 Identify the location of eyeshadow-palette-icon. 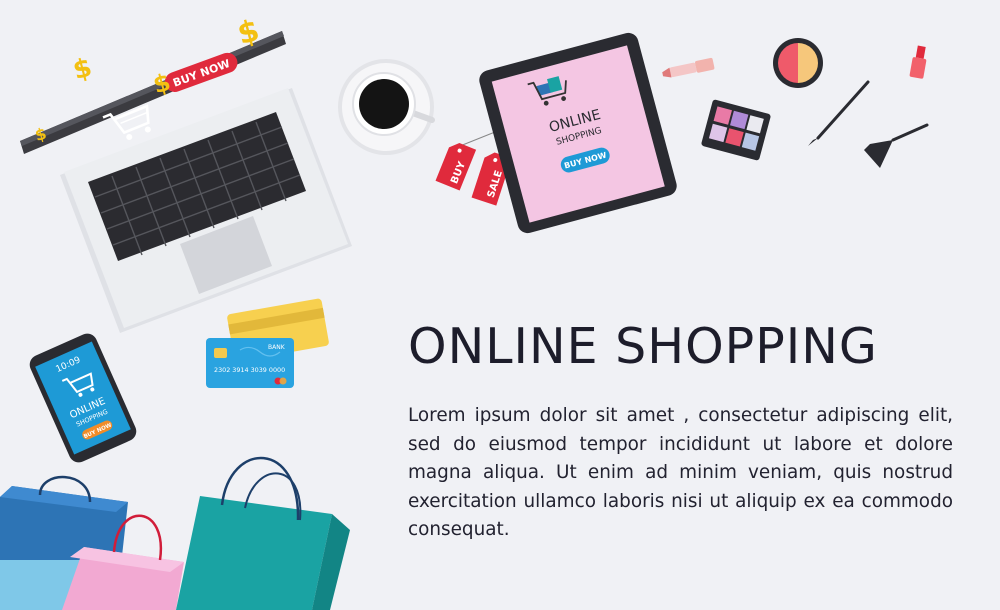
(736, 130).